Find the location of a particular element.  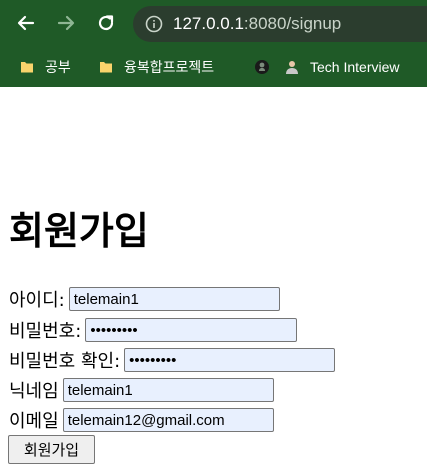

arrow-right-icon is located at coordinates (66, 23).